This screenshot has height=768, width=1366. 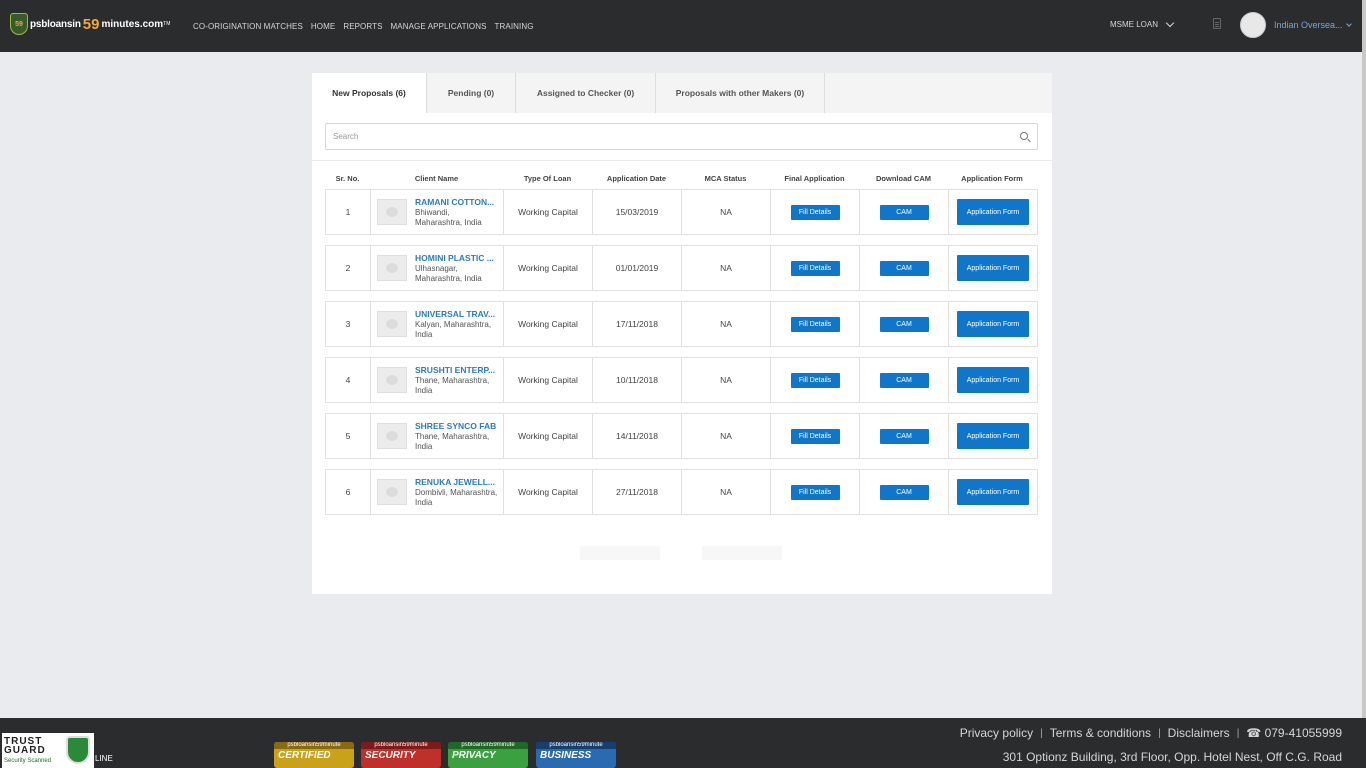 I want to click on search-input, so click(x=666, y=136).